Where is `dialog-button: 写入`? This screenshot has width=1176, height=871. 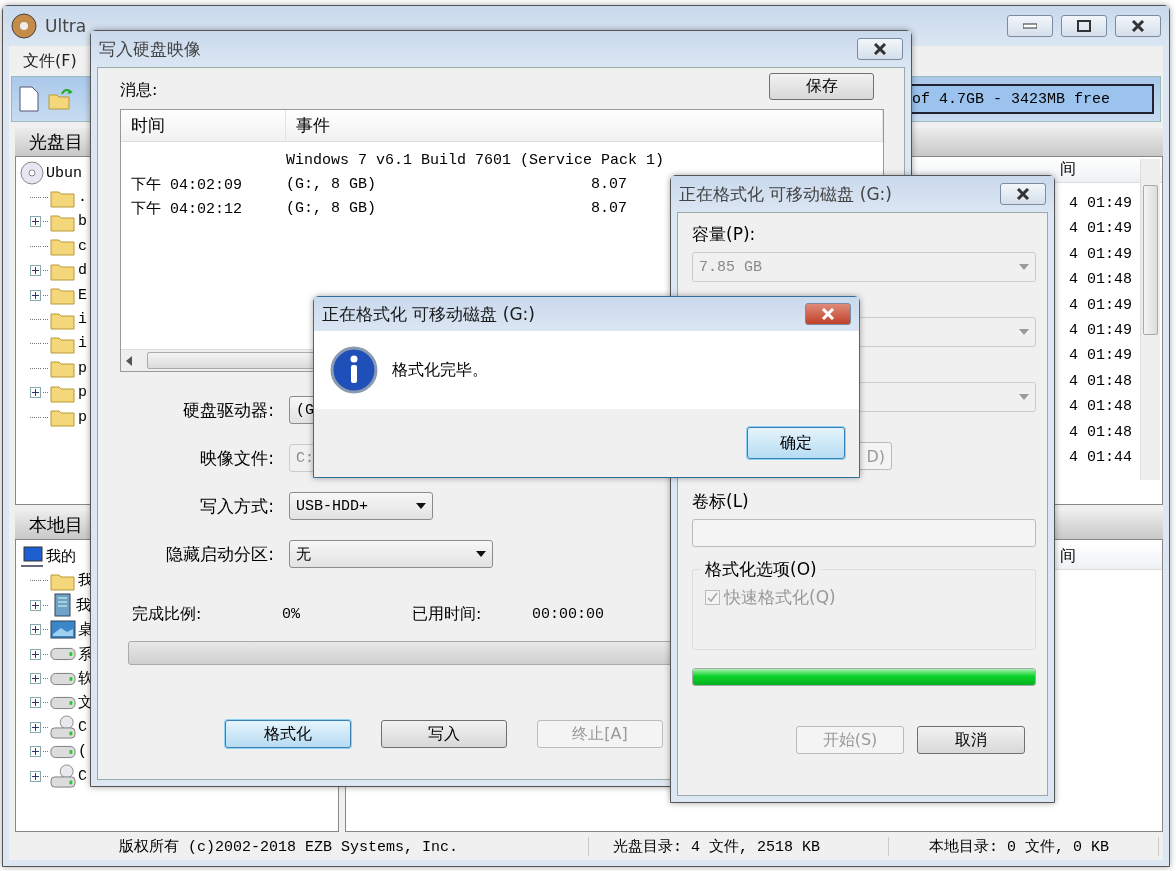 dialog-button: 写入 is located at coordinates (444, 734).